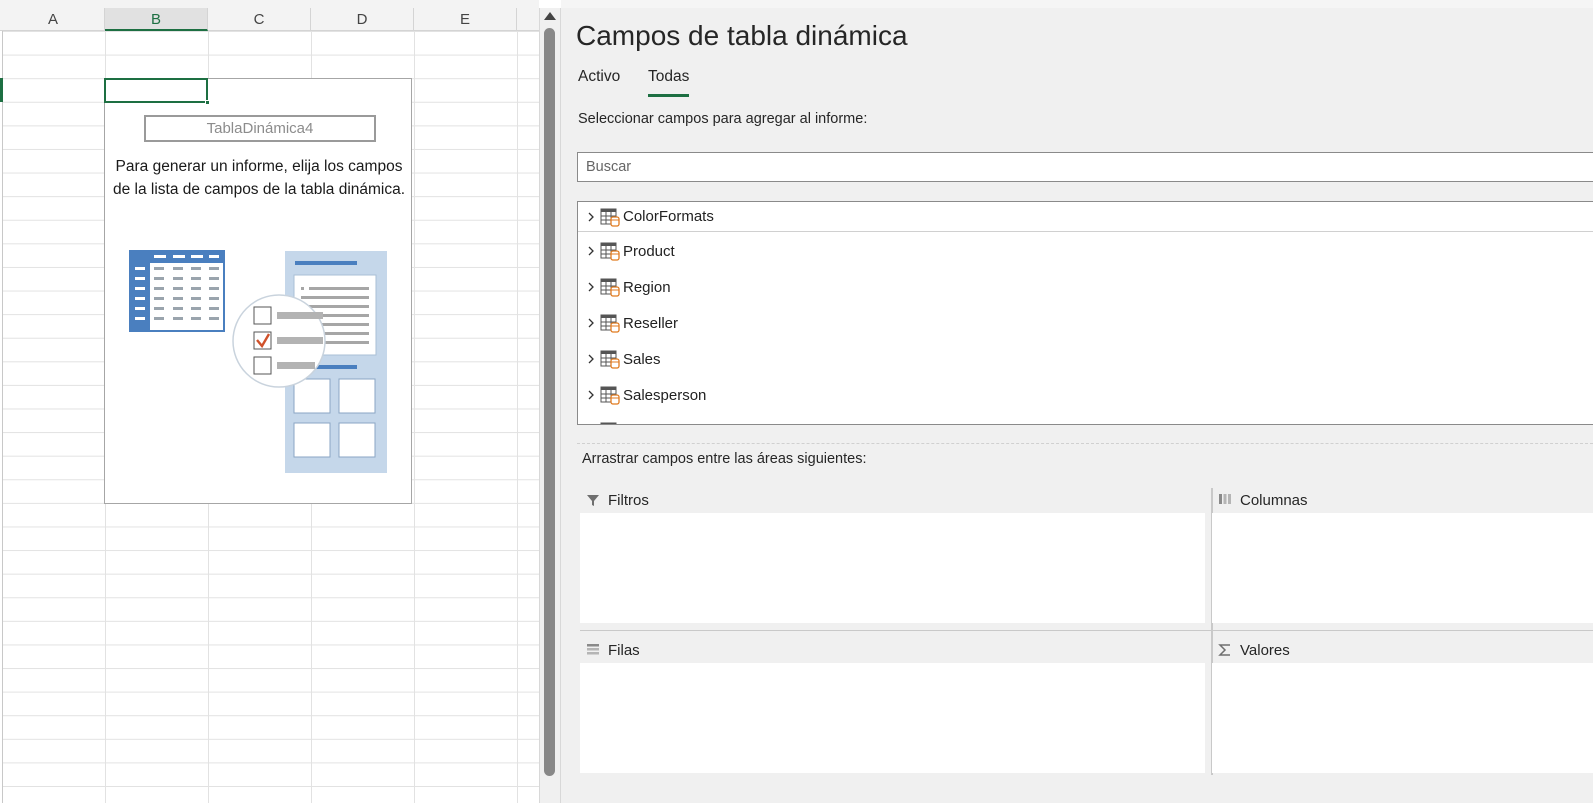  I want to click on area-splitter-horizontal, so click(1086, 630).